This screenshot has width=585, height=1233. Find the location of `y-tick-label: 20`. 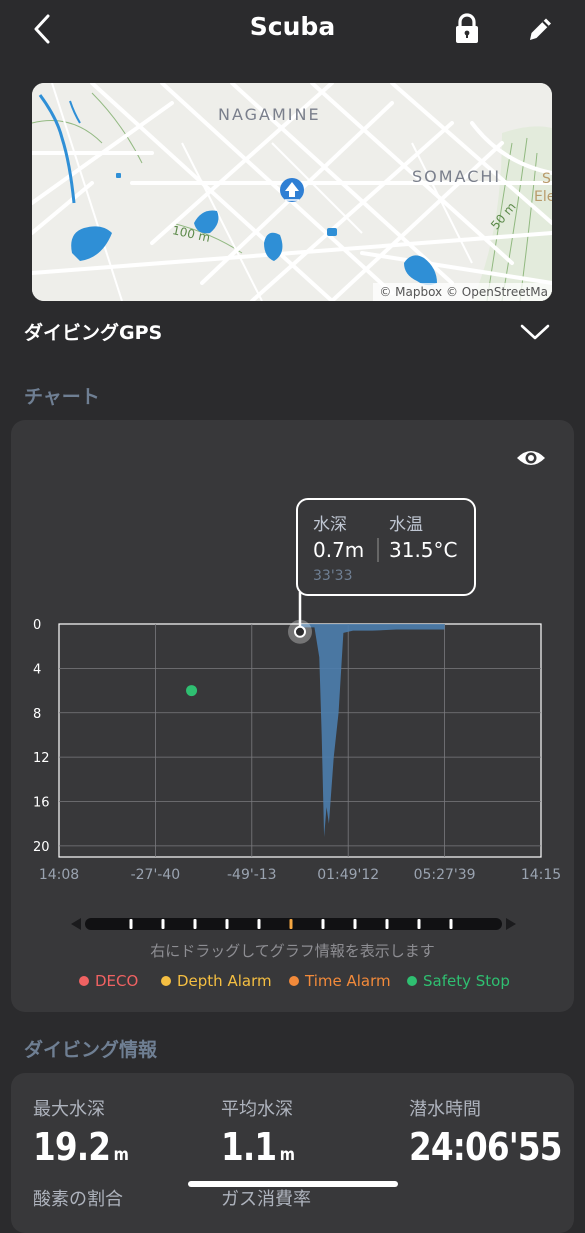

y-tick-label: 20 is located at coordinates (41, 847).